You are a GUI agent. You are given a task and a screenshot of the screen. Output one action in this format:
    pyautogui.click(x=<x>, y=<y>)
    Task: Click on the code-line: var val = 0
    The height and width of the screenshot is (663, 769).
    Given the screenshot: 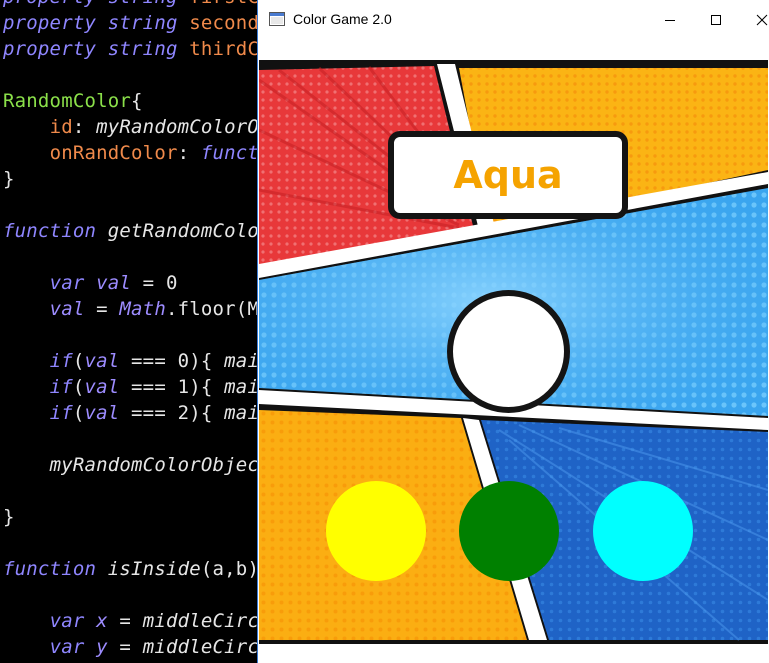 What is the action you would take?
    pyautogui.click(x=90, y=283)
    